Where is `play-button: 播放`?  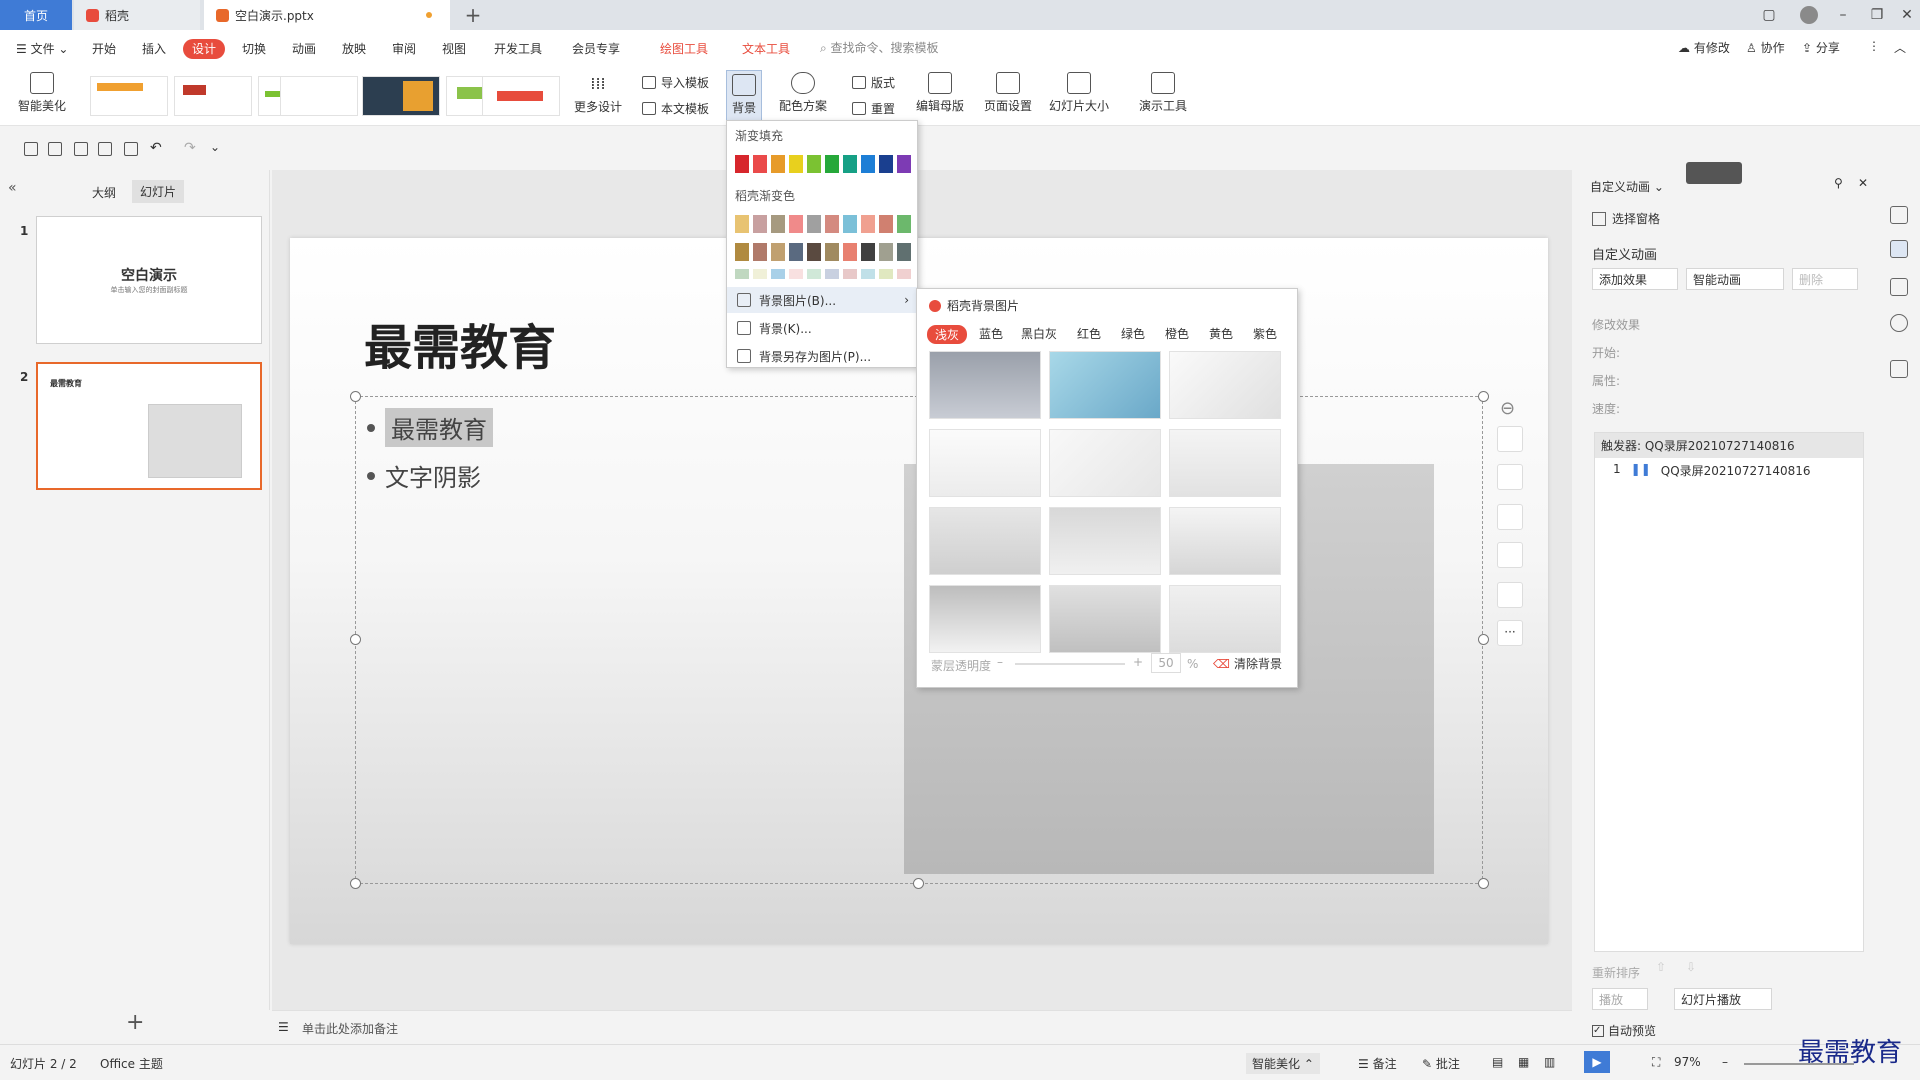 play-button: 播放 is located at coordinates (1620, 999).